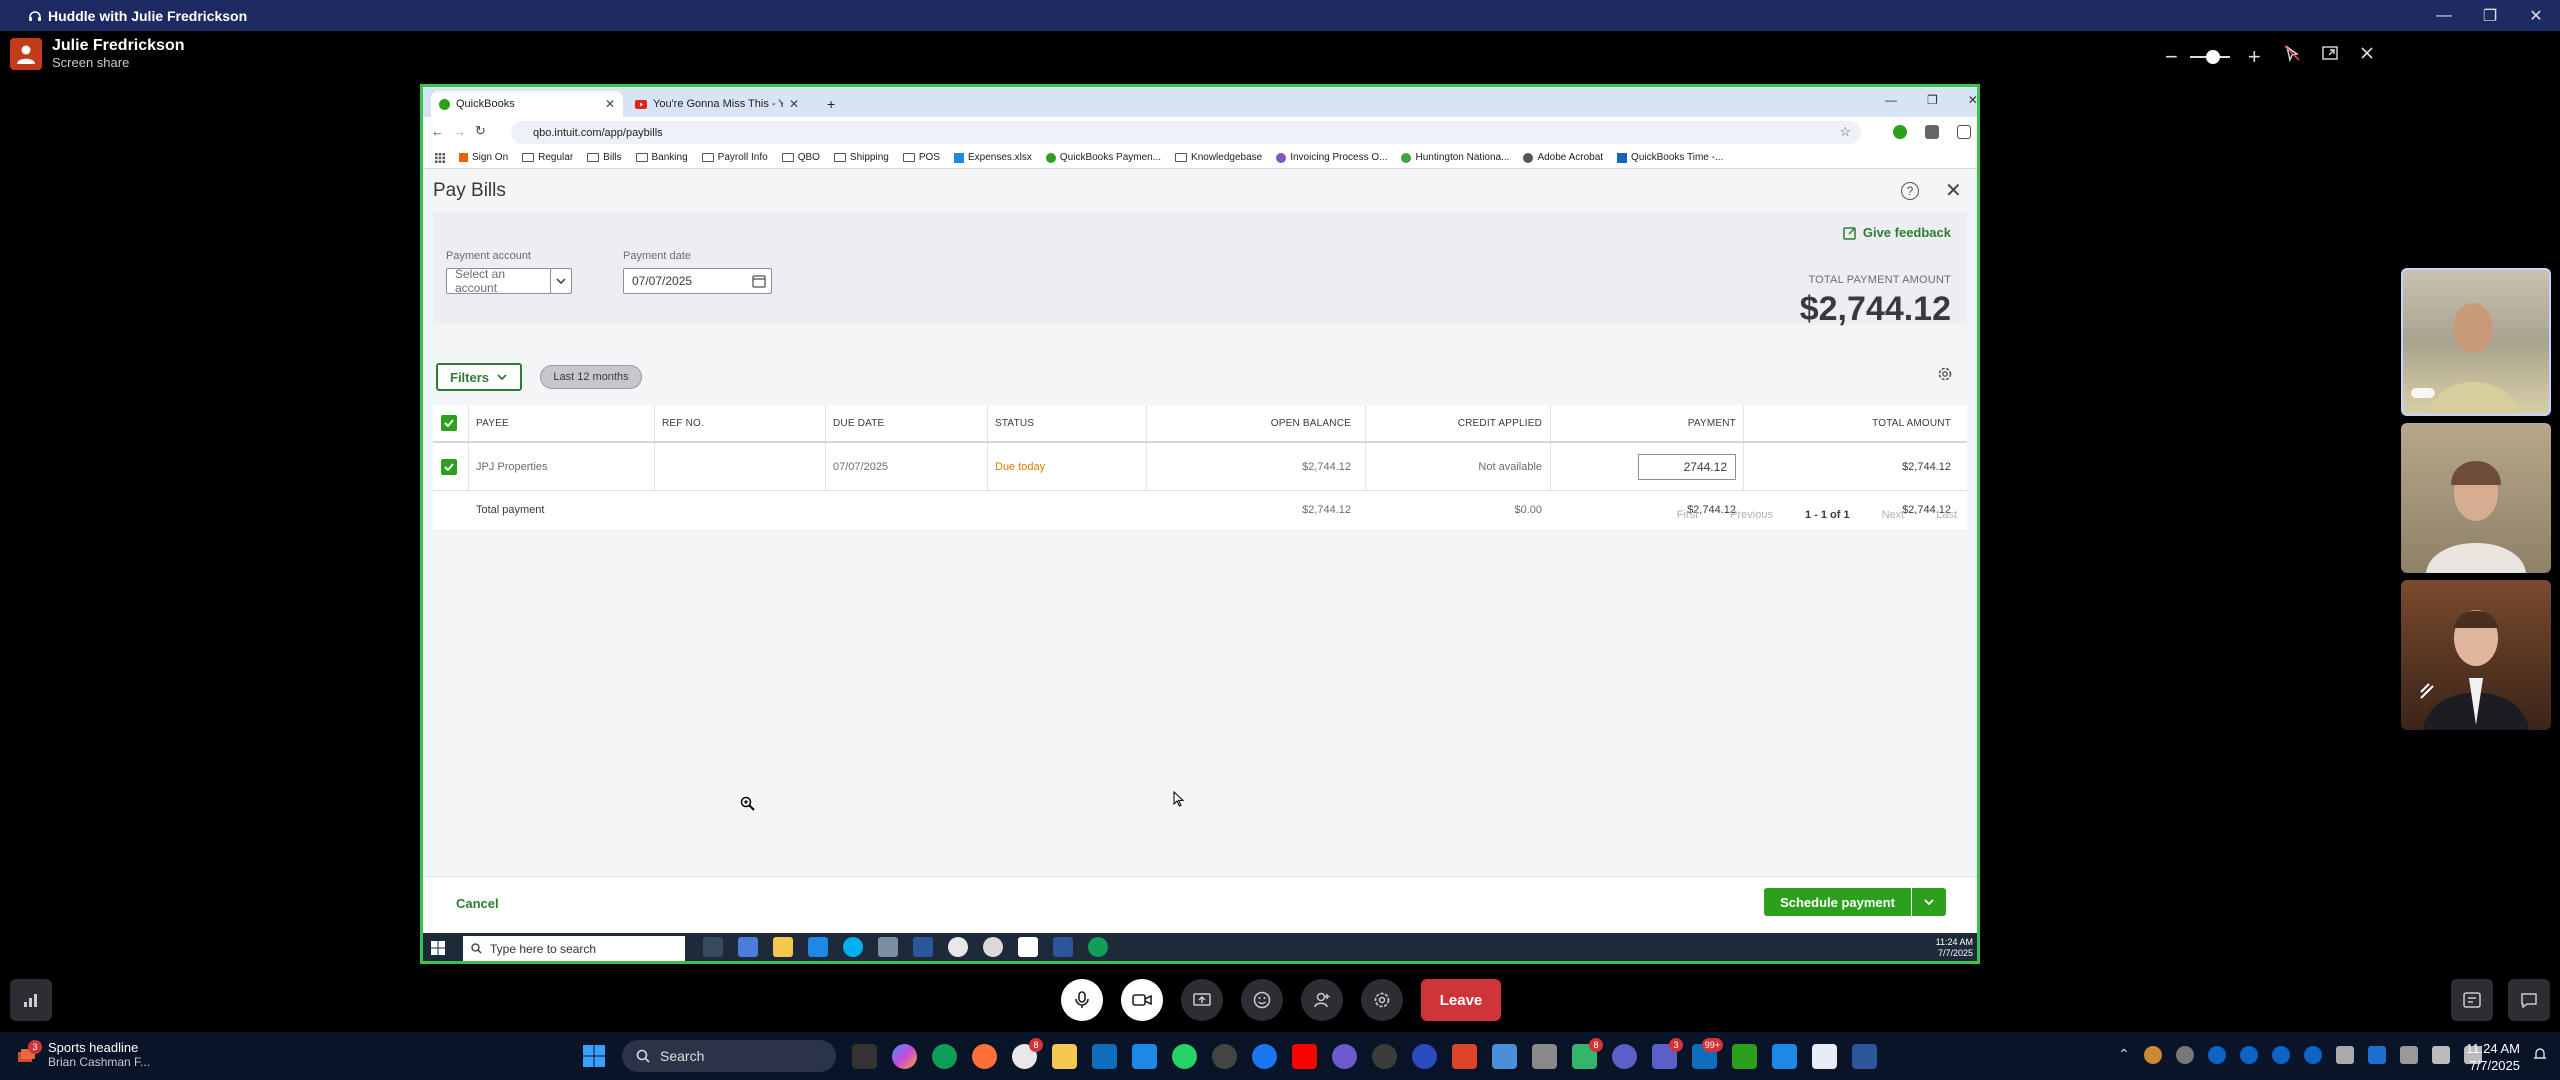 The width and height of the screenshot is (2560, 1080). What do you see at coordinates (31, 1000) in the screenshot?
I see `call-health-button` at bounding box center [31, 1000].